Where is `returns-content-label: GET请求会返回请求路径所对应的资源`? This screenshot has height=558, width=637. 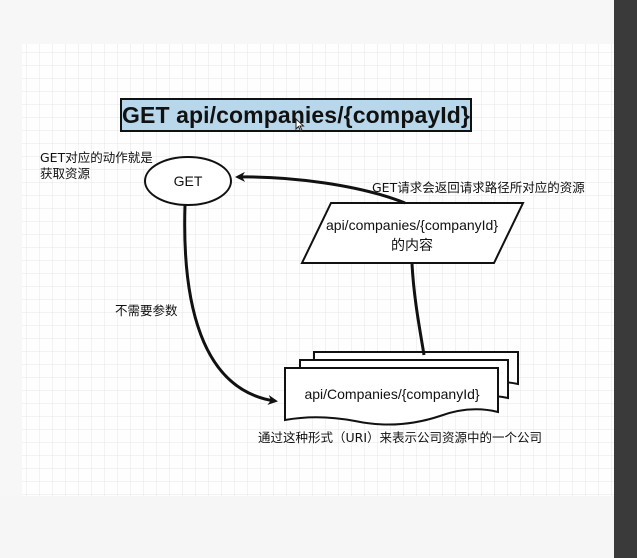
returns-content-label: GET请求会返回请求路径所对应的资源 is located at coordinates (478, 187).